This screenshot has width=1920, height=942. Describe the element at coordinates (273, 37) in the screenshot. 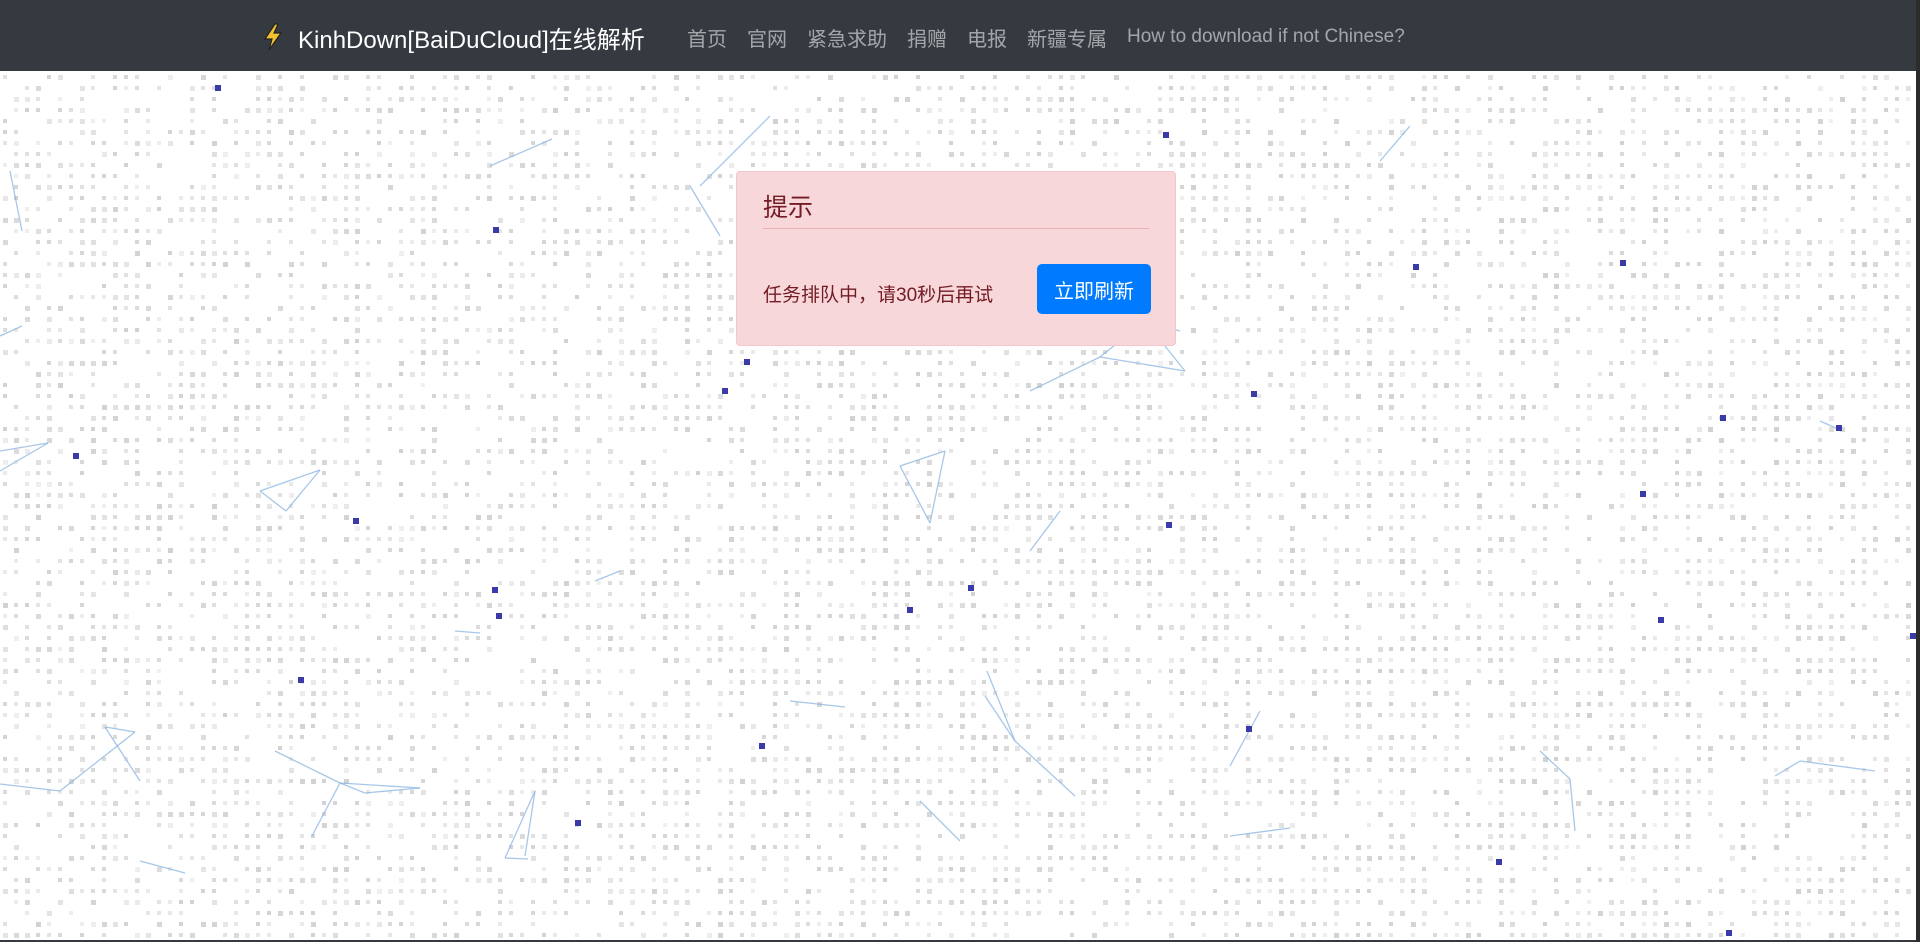

I see `lightning-bolt-icon` at that location.